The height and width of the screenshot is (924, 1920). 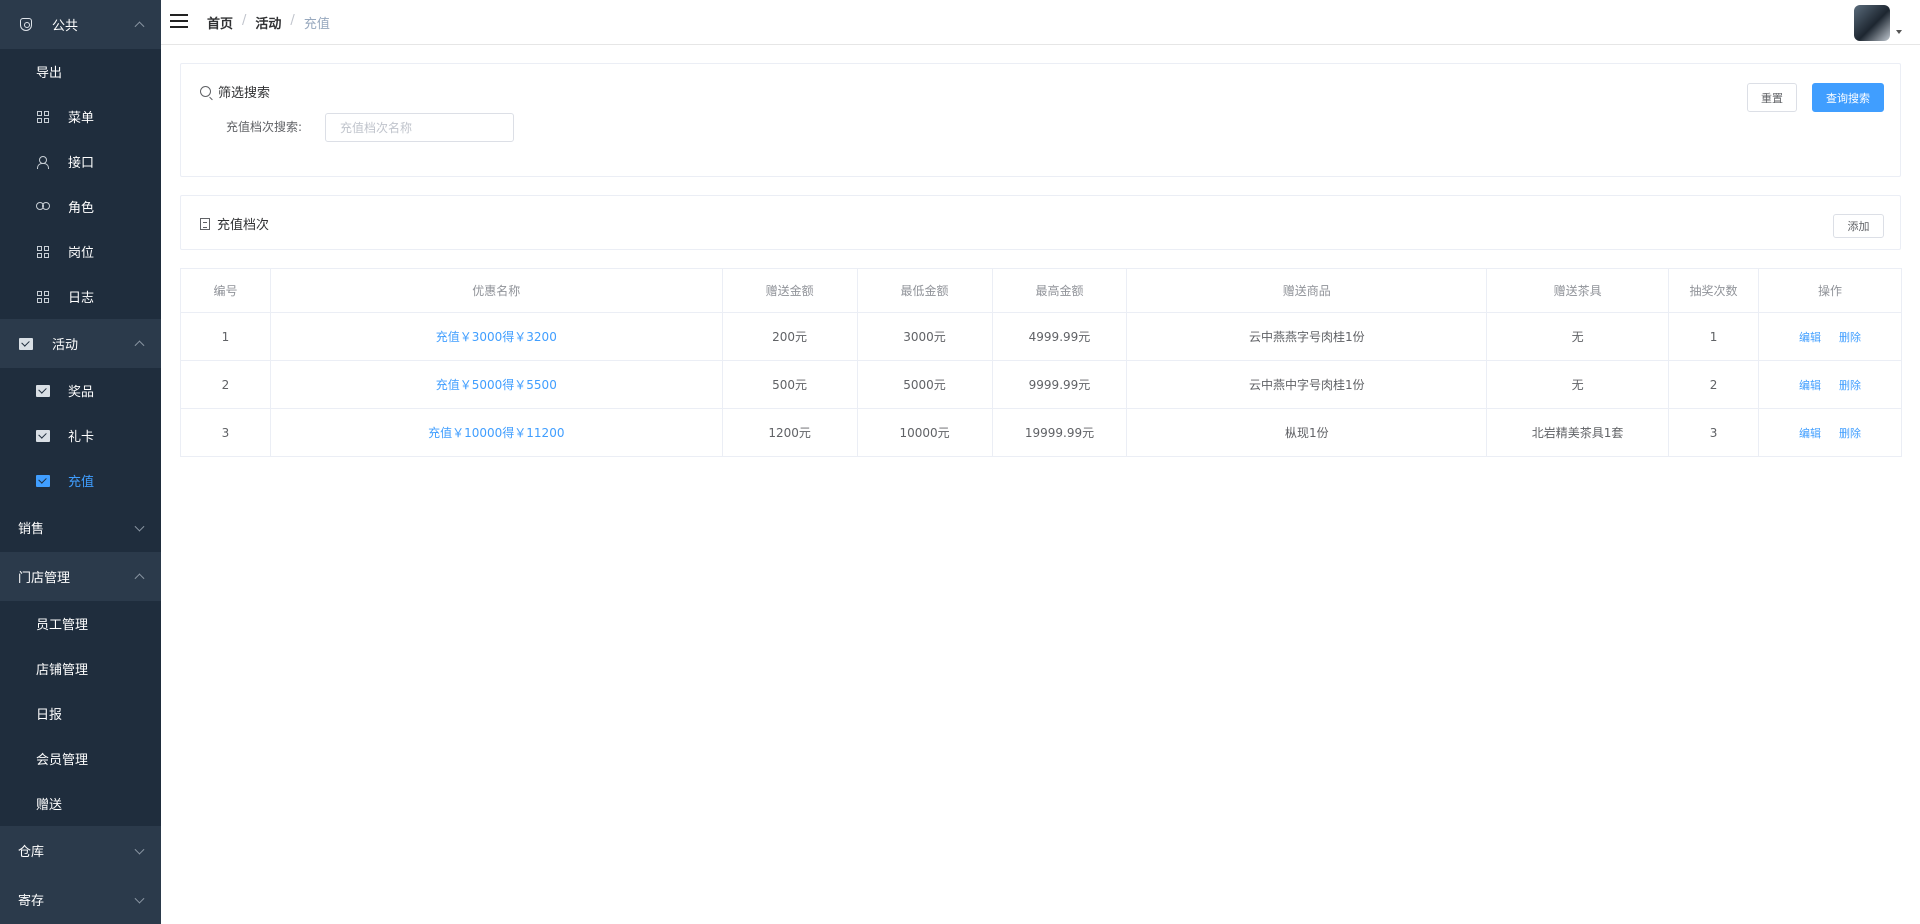 What do you see at coordinates (62, 625) in the screenshot?
I see `sidebar-item-label: 员工管理` at bounding box center [62, 625].